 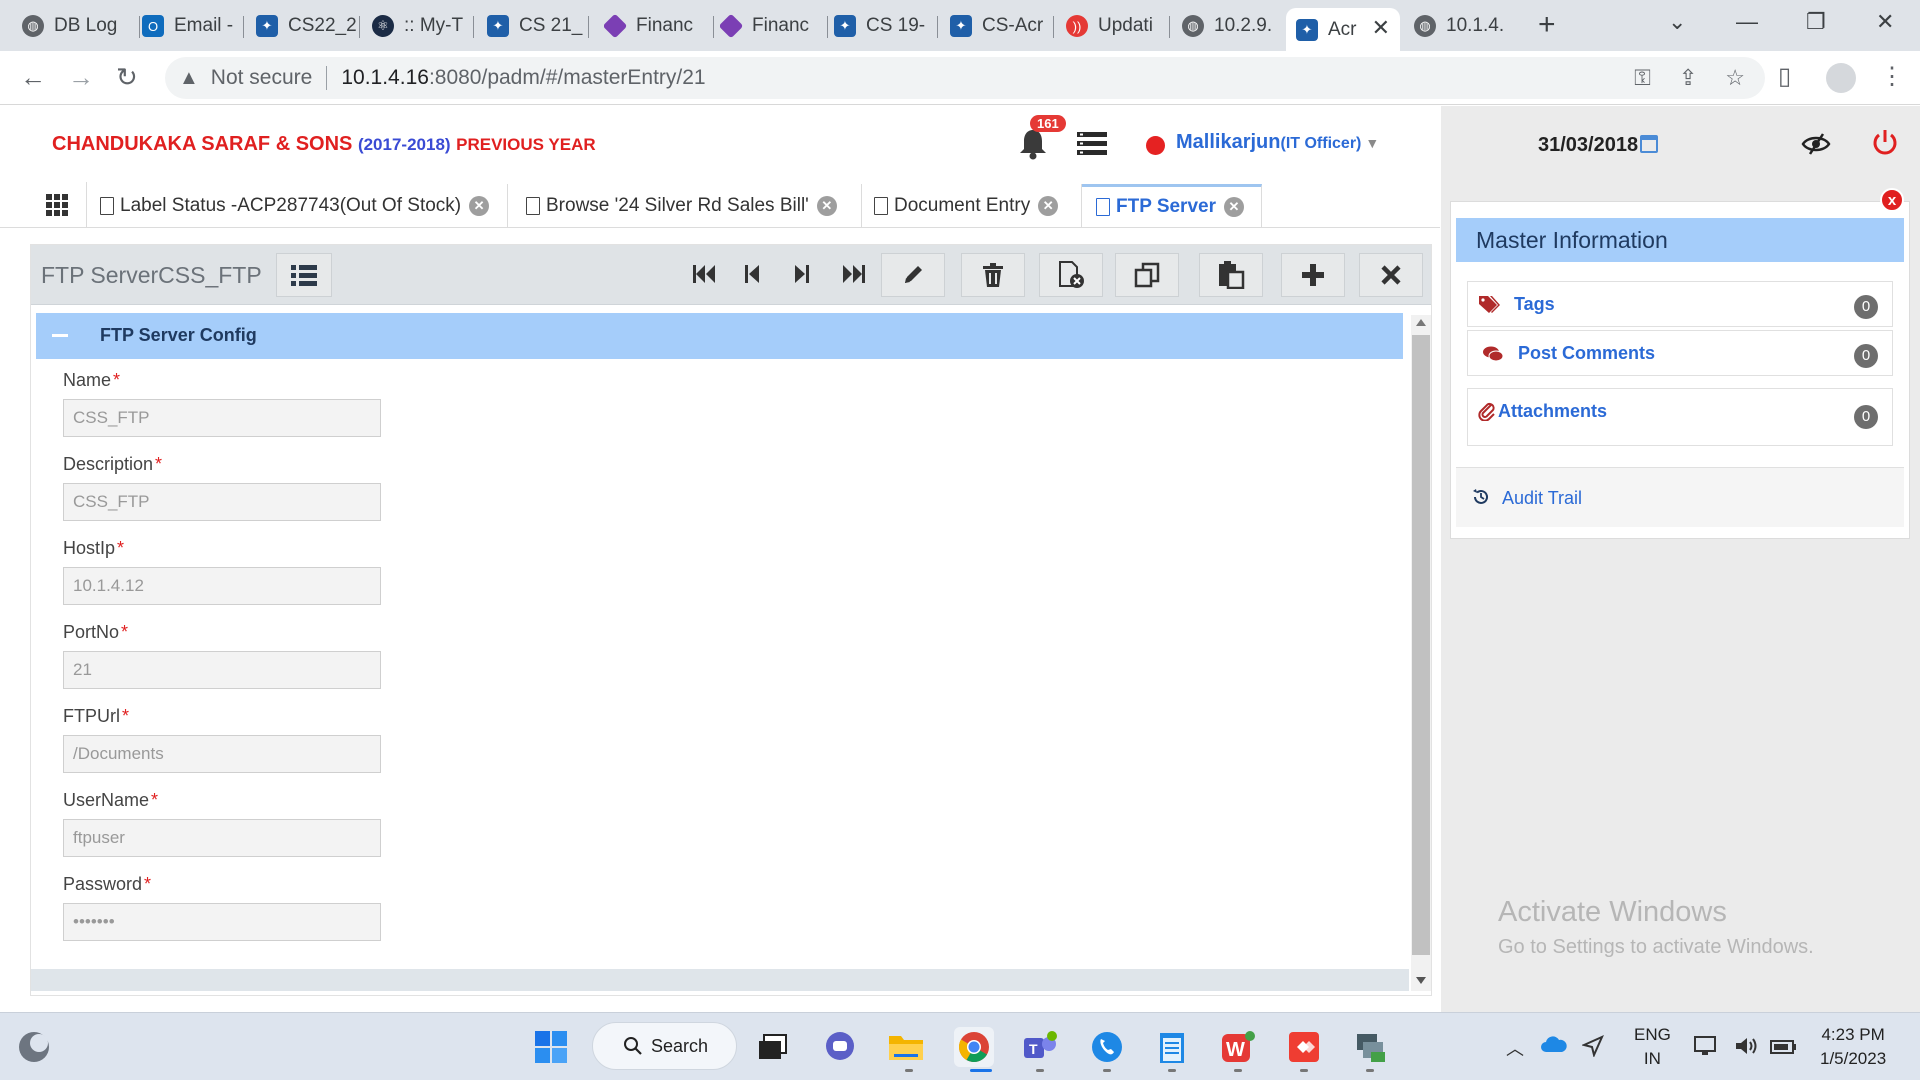 What do you see at coordinates (1885, 143) in the screenshot?
I see `power-icon` at bounding box center [1885, 143].